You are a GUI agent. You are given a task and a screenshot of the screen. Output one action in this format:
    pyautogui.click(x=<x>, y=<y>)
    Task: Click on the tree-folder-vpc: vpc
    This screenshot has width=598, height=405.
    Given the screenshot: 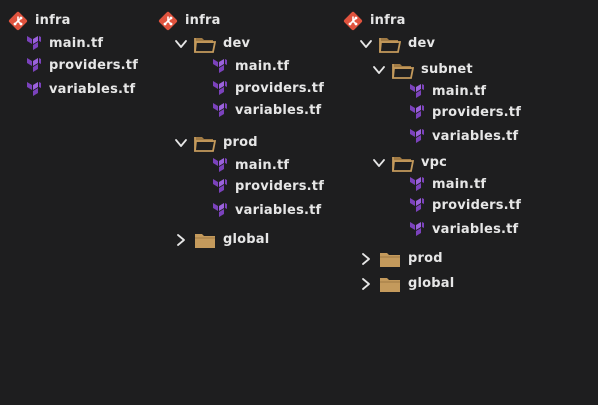 What is the action you would take?
    pyautogui.click(x=409, y=163)
    